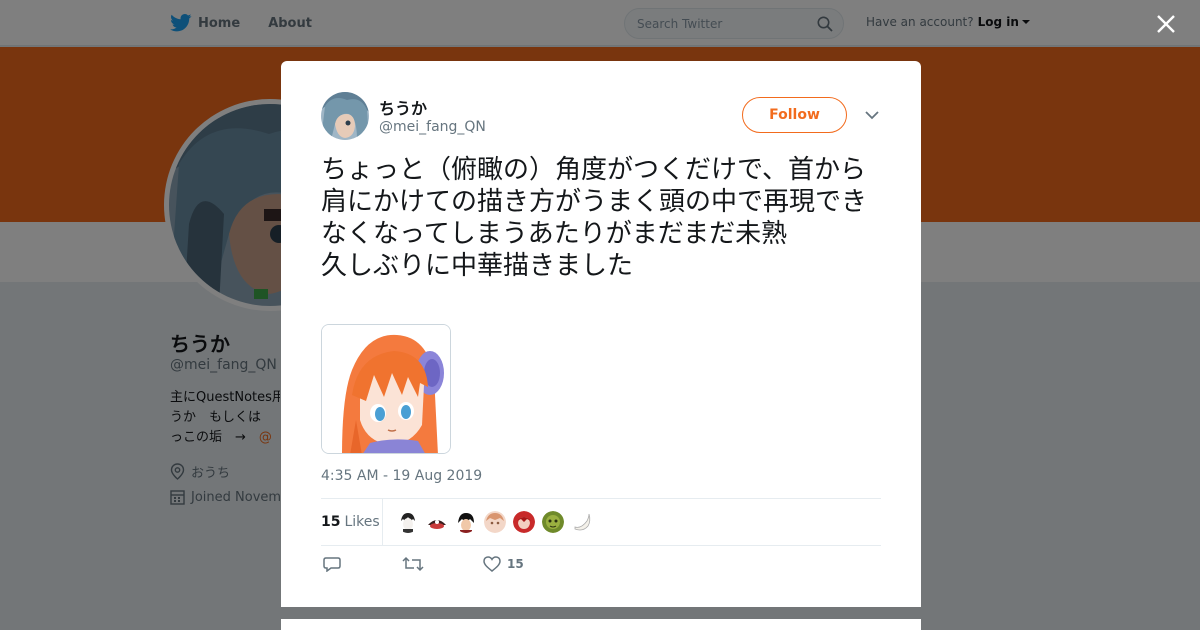 Image resolution: width=1200 pixels, height=630 pixels. What do you see at coordinates (515, 564) in the screenshot?
I see `like-count: 15` at bounding box center [515, 564].